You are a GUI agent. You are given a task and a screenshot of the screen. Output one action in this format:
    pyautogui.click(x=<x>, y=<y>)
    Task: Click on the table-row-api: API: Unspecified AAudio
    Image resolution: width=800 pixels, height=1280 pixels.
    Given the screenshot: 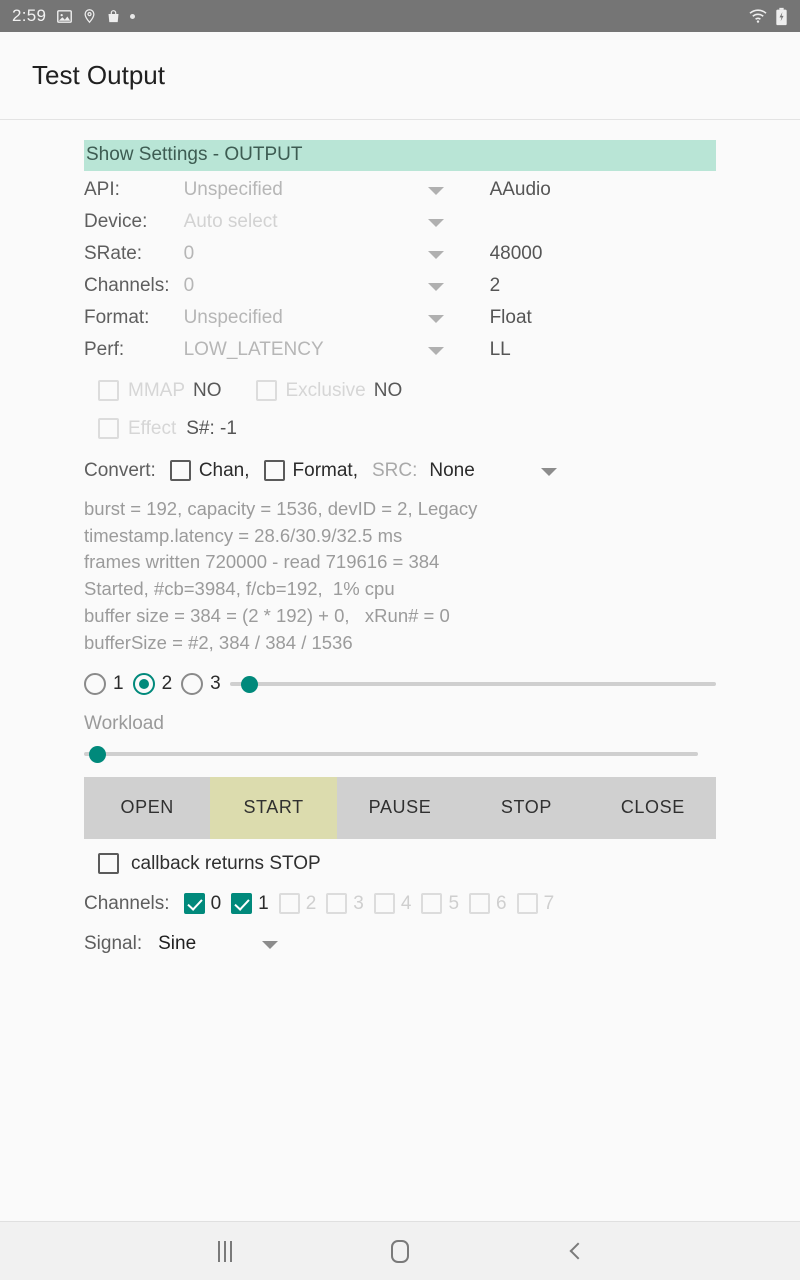 What is the action you would take?
    pyautogui.click(x=317, y=190)
    